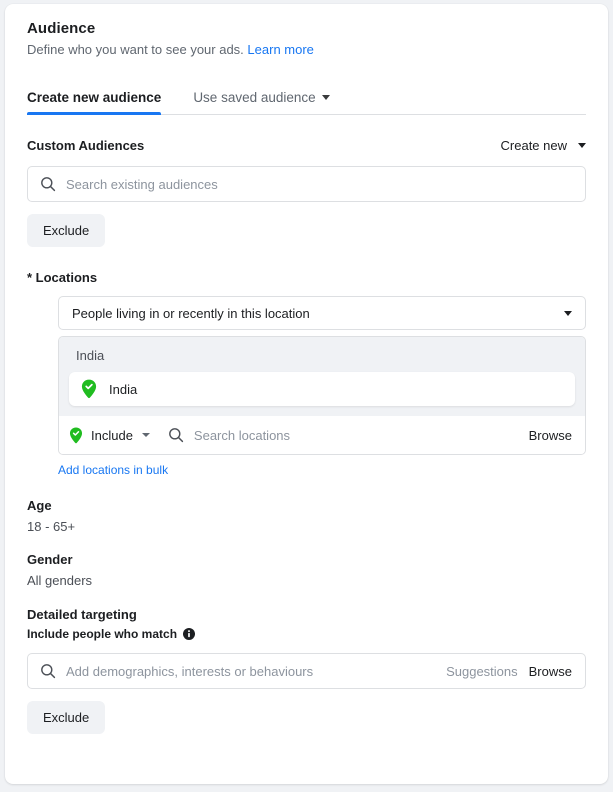  I want to click on audience-tabs: Create new audience Use saved audience, so click(306, 97).